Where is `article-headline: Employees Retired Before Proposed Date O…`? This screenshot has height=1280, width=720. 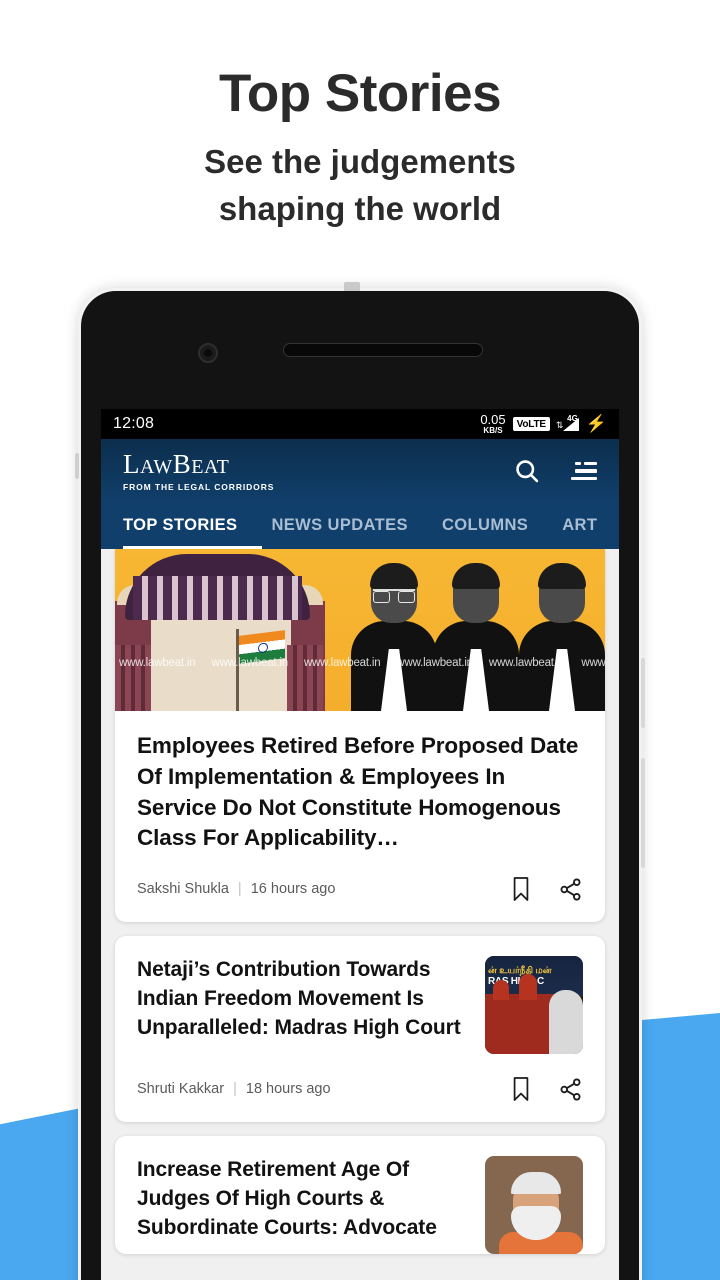
article-headline: Employees Retired Before Proposed Date O… is located at coordinates (360, 792).